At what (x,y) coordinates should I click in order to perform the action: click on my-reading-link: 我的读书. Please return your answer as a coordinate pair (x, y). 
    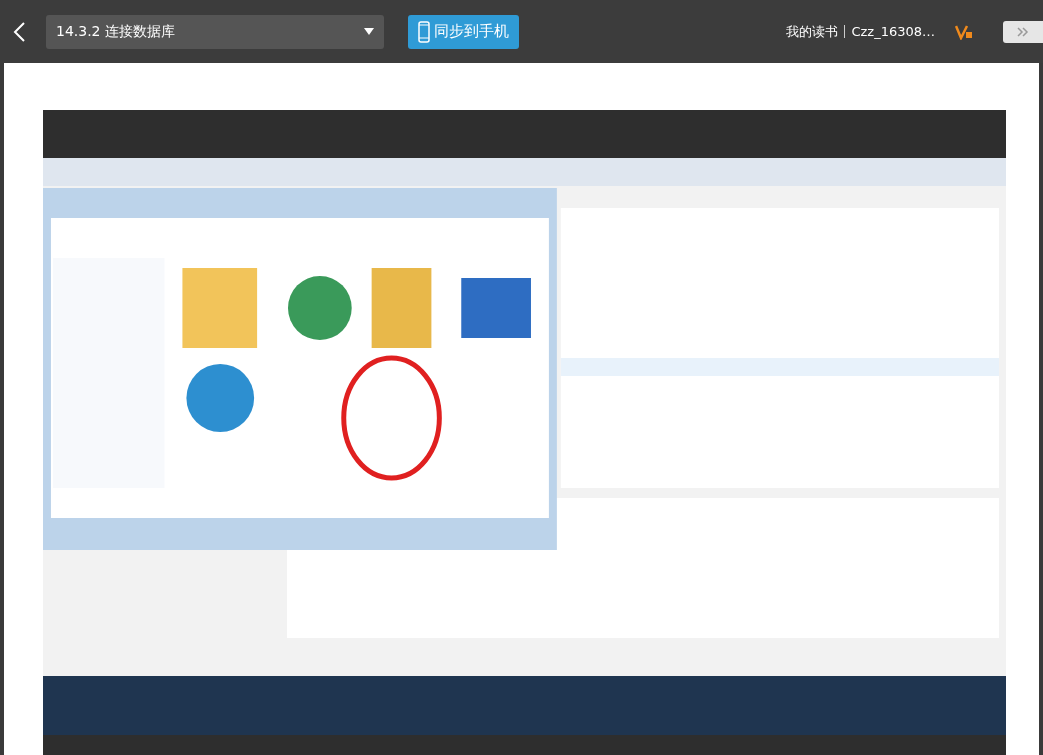
    Looking at the image, I should click on (812, 31).